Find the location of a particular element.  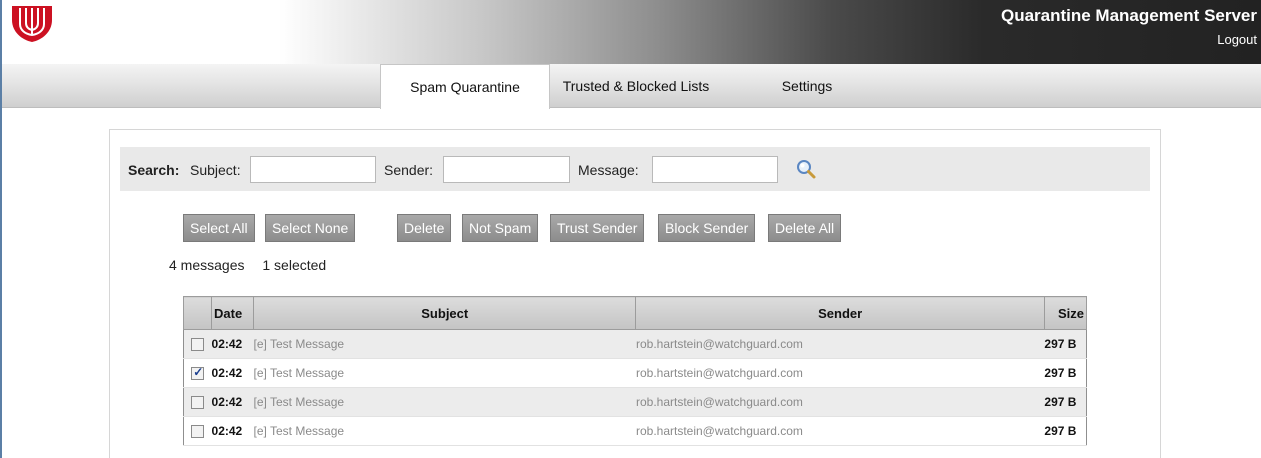

delete-button: Delete is located at coordinates (424, 228).